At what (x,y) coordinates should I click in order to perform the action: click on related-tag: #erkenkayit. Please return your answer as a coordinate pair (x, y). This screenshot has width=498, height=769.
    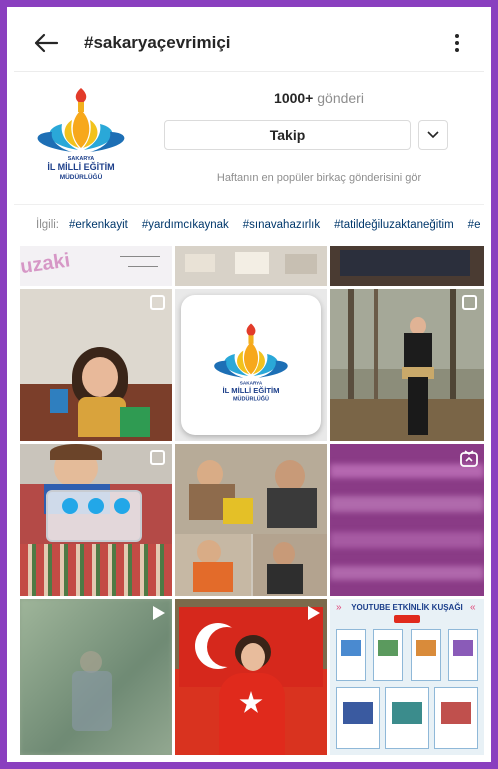
    Looking at the image, I should click on (98, 225).